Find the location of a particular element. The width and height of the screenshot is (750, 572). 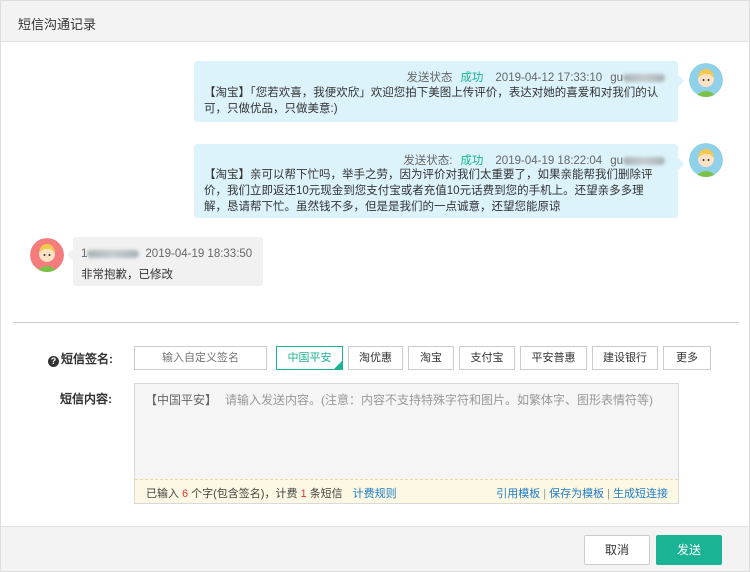

dialog-header: 短信沟通记录 is located at coordinates (375, 21).